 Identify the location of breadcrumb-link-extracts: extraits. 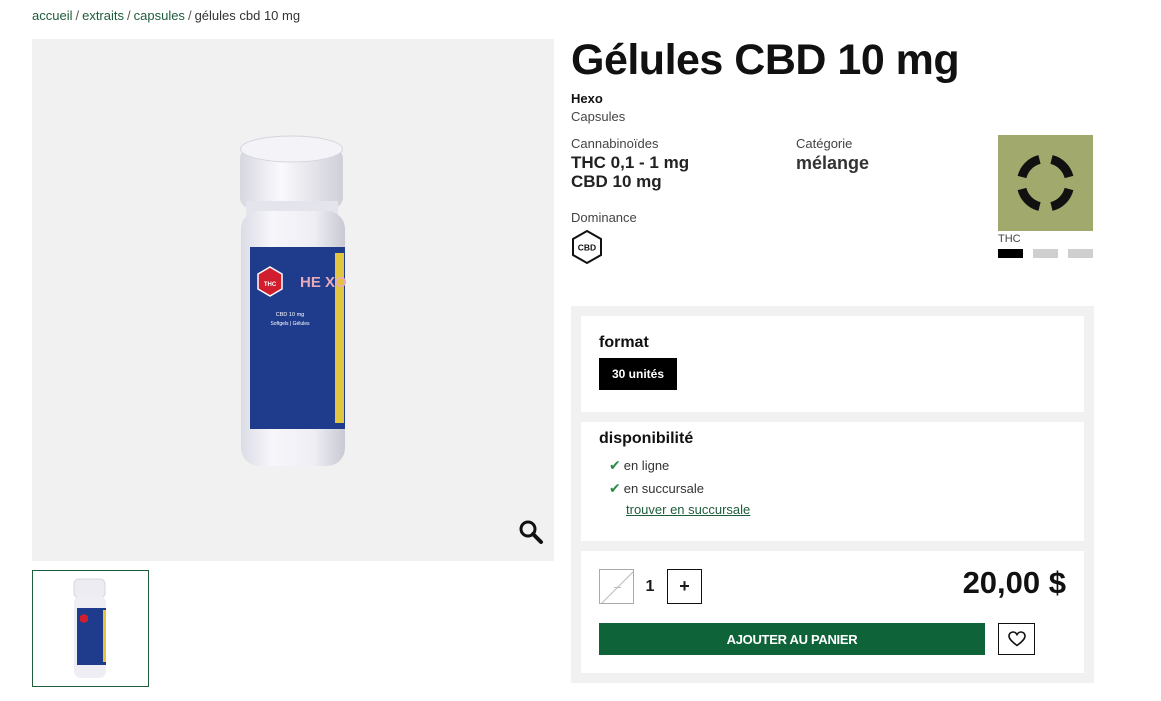
(103, 15).